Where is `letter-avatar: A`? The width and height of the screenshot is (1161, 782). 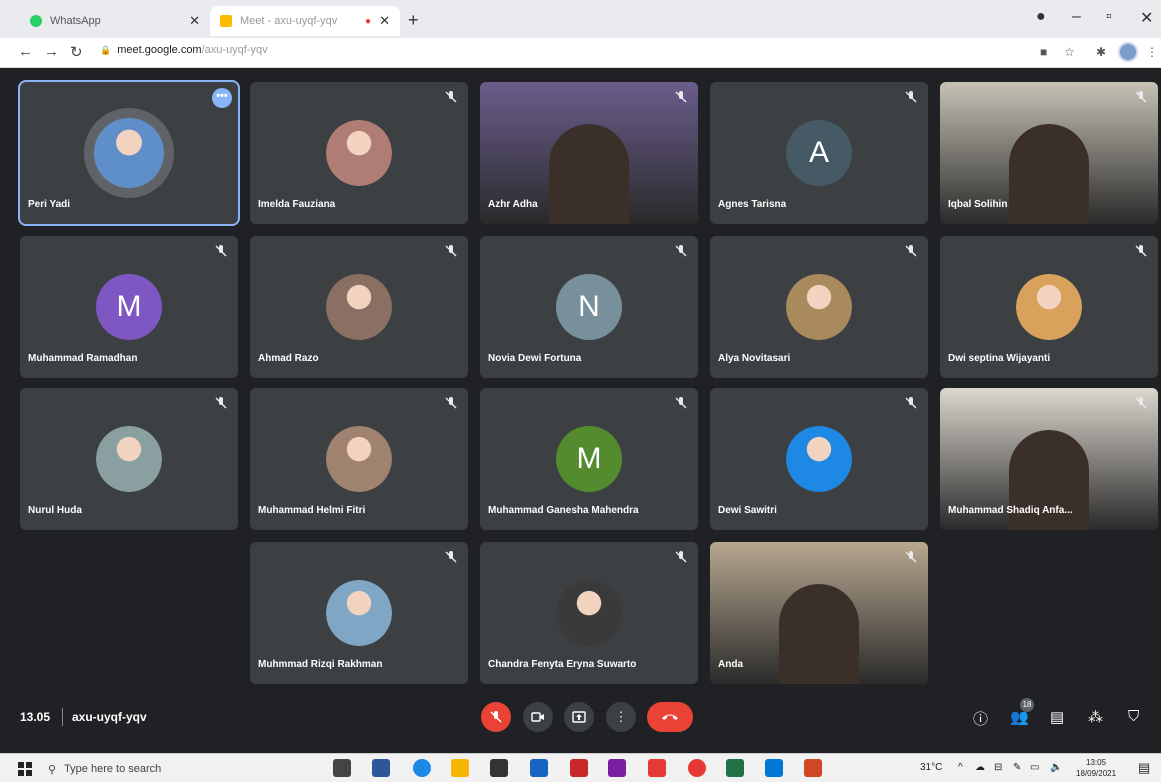 letter-avatar: A is located at coordinates (819, 153).